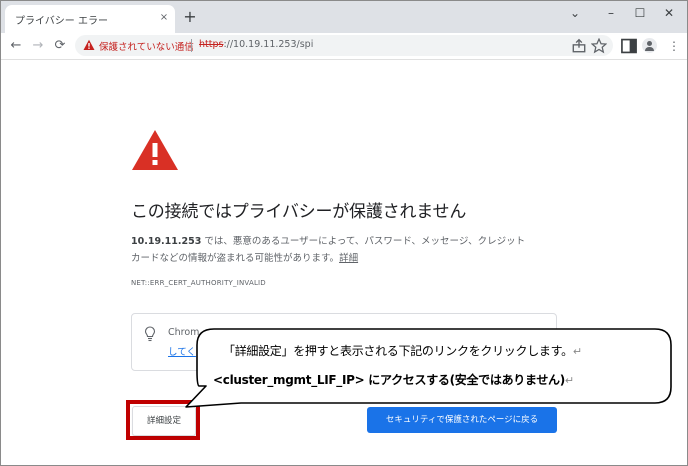 The width and height of the screenshot is (688, 466). What do you see at coordinates (629, 46) in the screenshot?
I see `side-panel-icon` at bounding box center [629, 46].